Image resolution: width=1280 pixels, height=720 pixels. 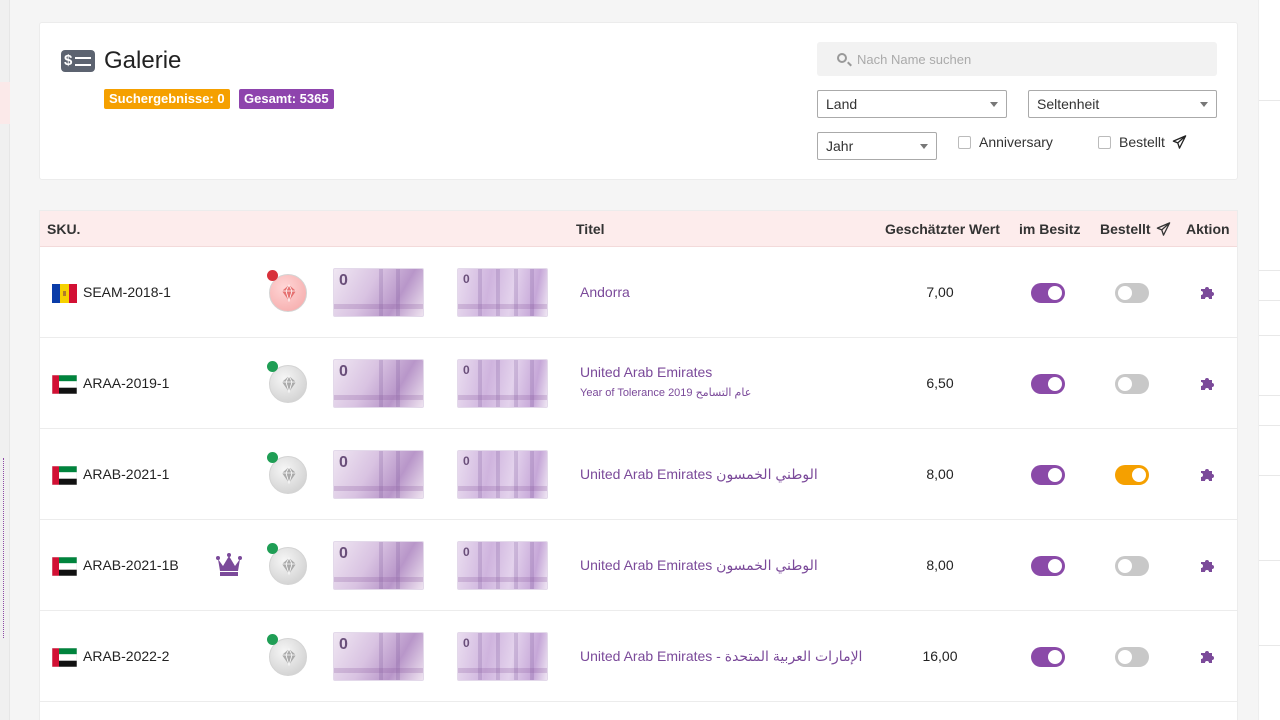 What do you see at coordinates (1125, 229) in the screenshot?
I see `column-header-ordered-label: Bestellt` at bounding box center [1125, 229].